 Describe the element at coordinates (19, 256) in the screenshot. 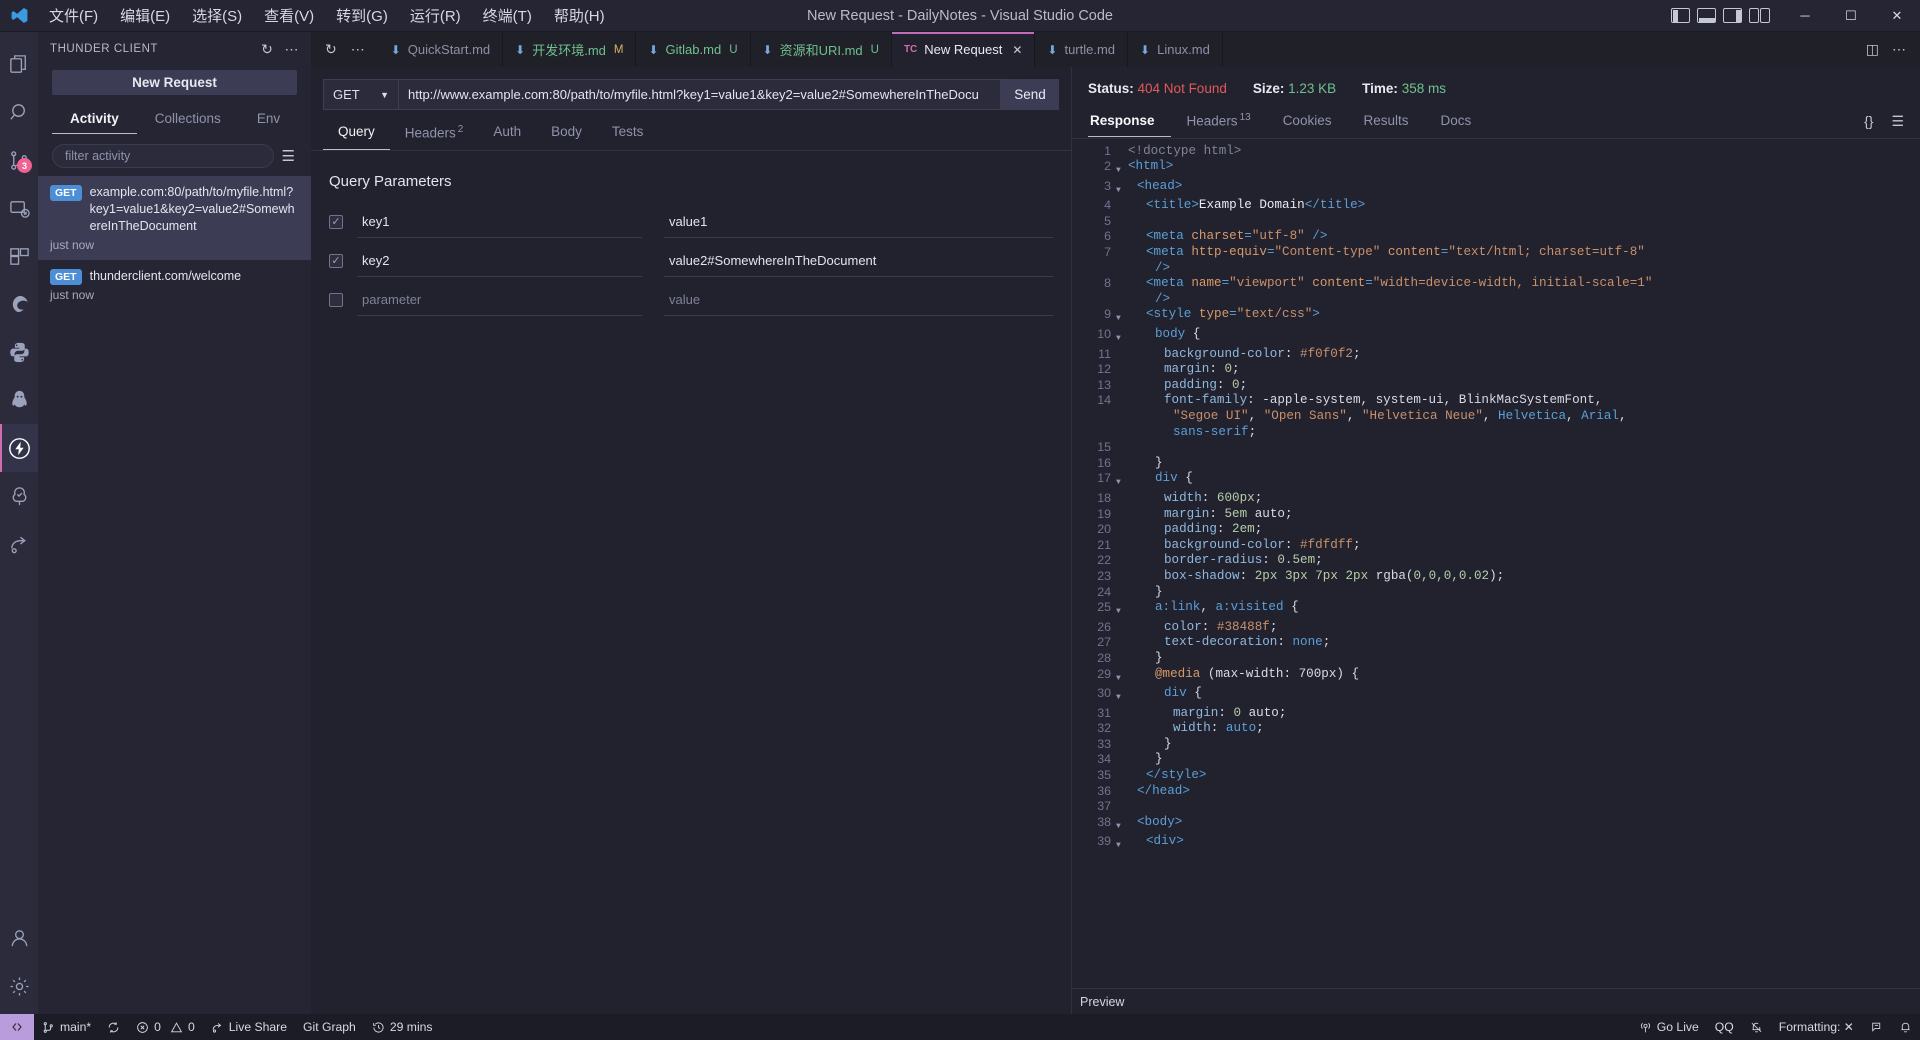

I see `extensions-icon` at that location.